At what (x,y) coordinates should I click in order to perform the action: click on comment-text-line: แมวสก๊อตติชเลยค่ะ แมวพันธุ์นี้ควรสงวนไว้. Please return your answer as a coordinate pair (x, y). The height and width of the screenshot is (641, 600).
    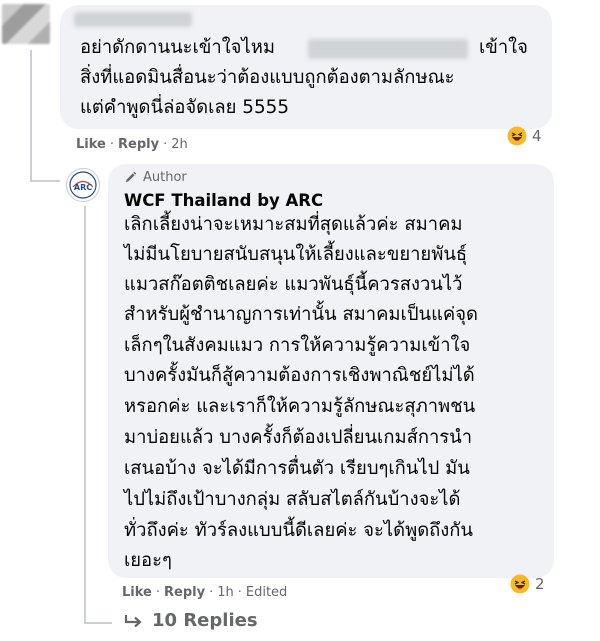
    Looking at the image, I should click on (293, 284).